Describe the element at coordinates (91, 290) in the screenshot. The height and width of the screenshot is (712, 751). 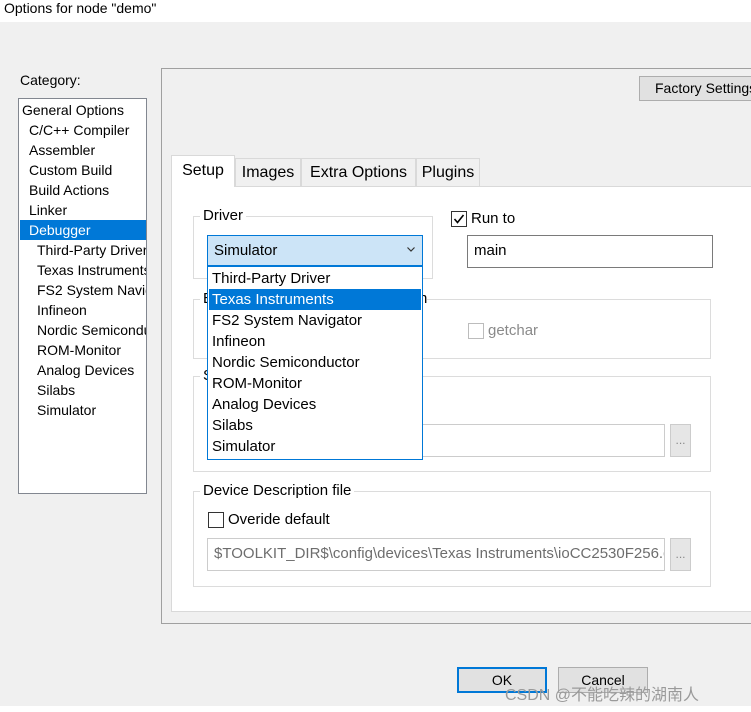
I see `category-item-fs2-system-navigator: FS2 System Navigator` at that location.